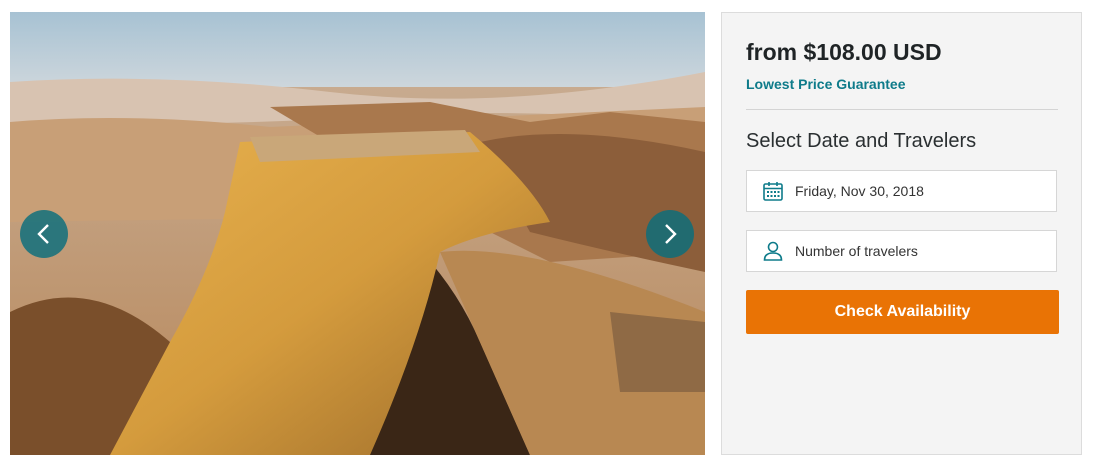 The height and width of the screenshot is (468, 1118). What do you see at coordinates (826, 84) in the screenshot?
I see `lowest-price-guarantee-link: Lowest Price Guarantee` at bounding box center [826, 84].